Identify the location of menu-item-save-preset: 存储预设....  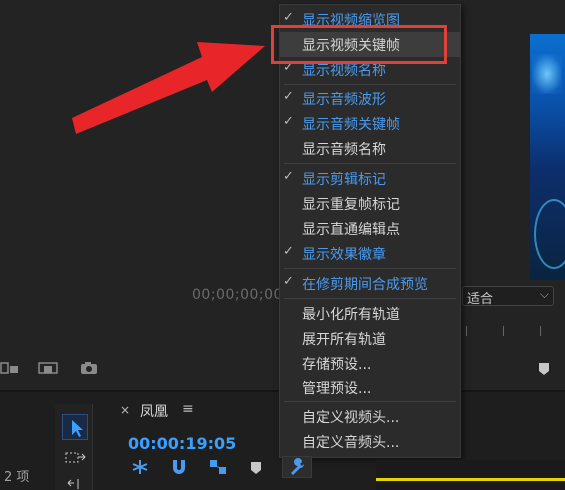
(370, 363).